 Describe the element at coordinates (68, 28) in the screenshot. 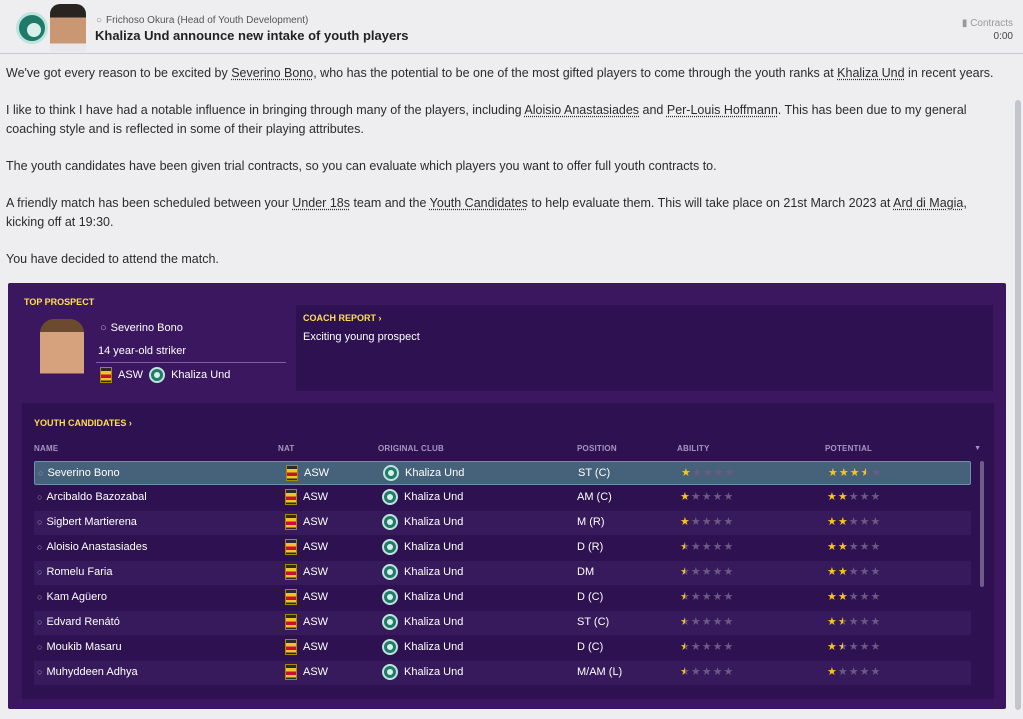

I see `sender-avatar` at that location.